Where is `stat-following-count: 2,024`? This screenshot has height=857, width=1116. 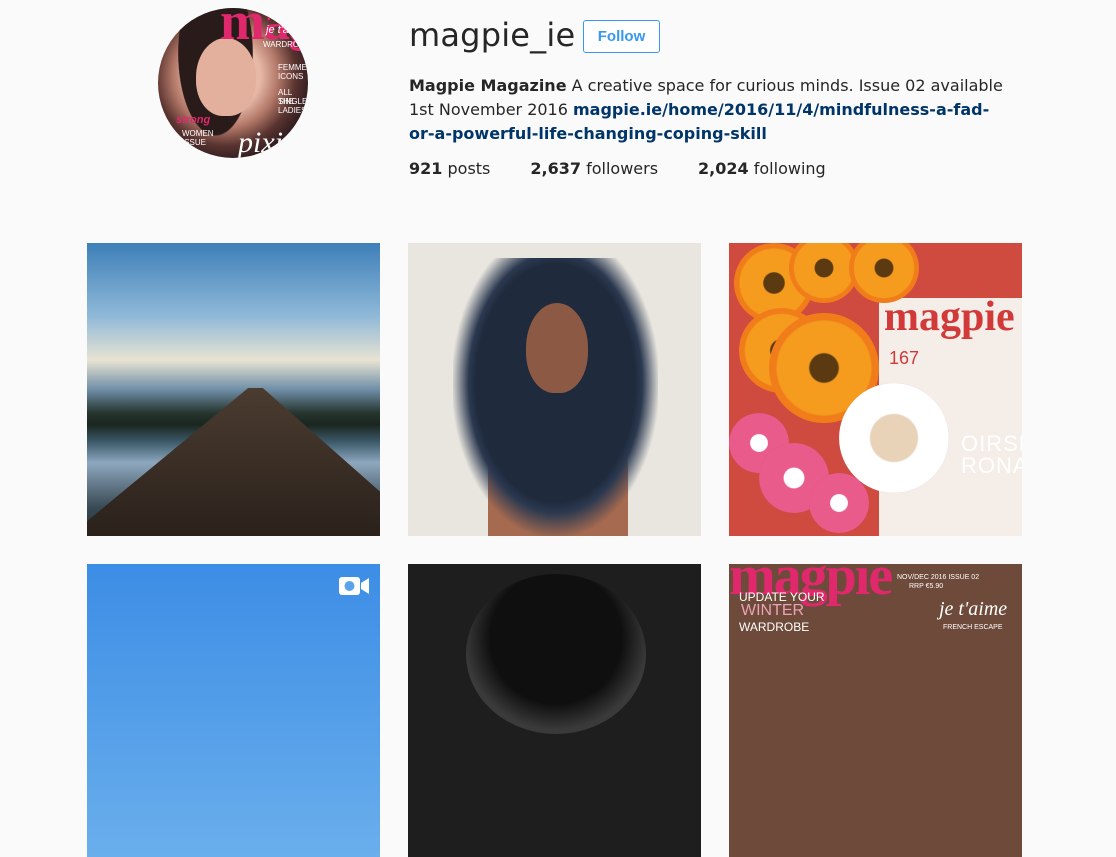 stat-following-count: 2,024 is located at coordinates (723, 168).